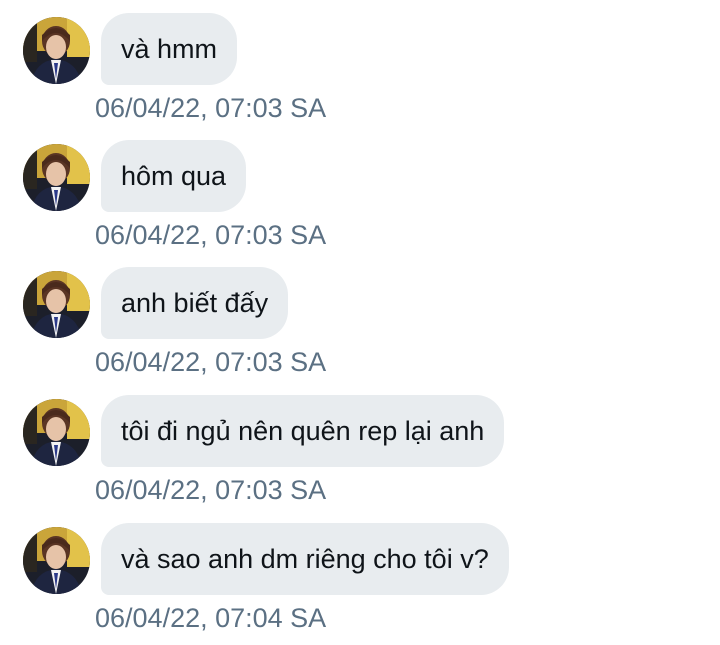 The height and width of the screenshot is (645, 720). Describe the element at coordinates (211, 618) in the screenshot. I see `message-timestamp: 06/04/22, 07:04 SA` at that location.